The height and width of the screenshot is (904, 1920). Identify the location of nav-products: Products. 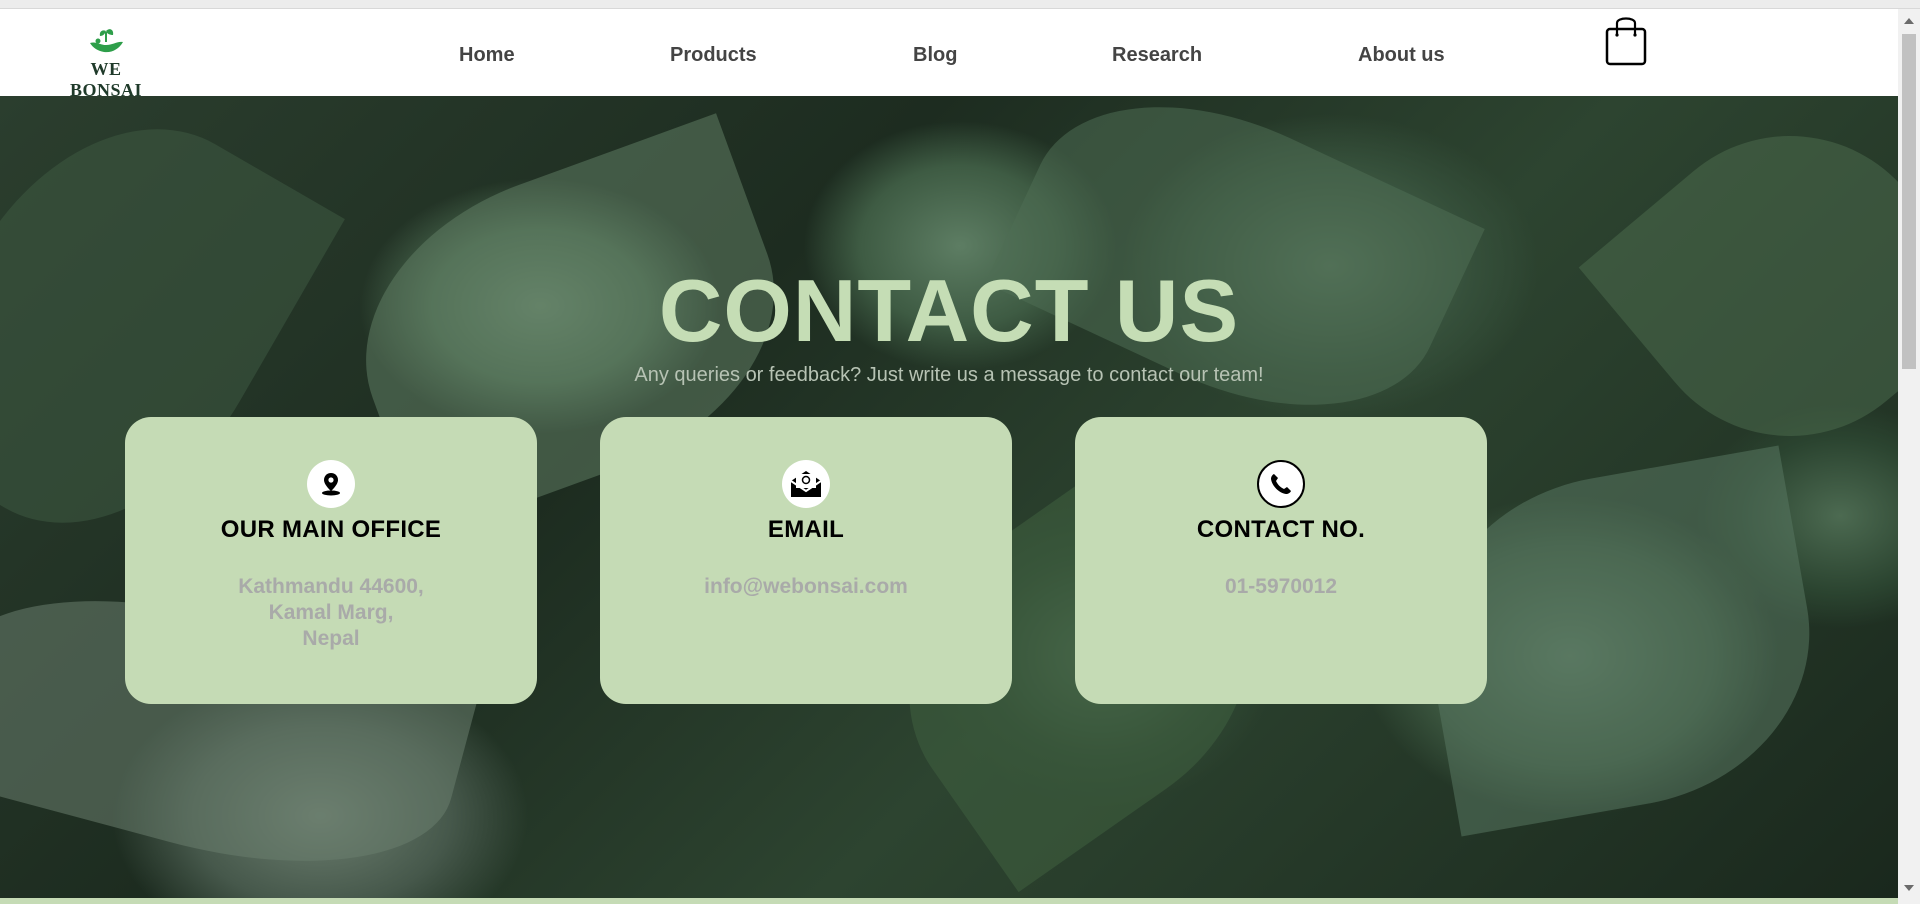
(713, 55).